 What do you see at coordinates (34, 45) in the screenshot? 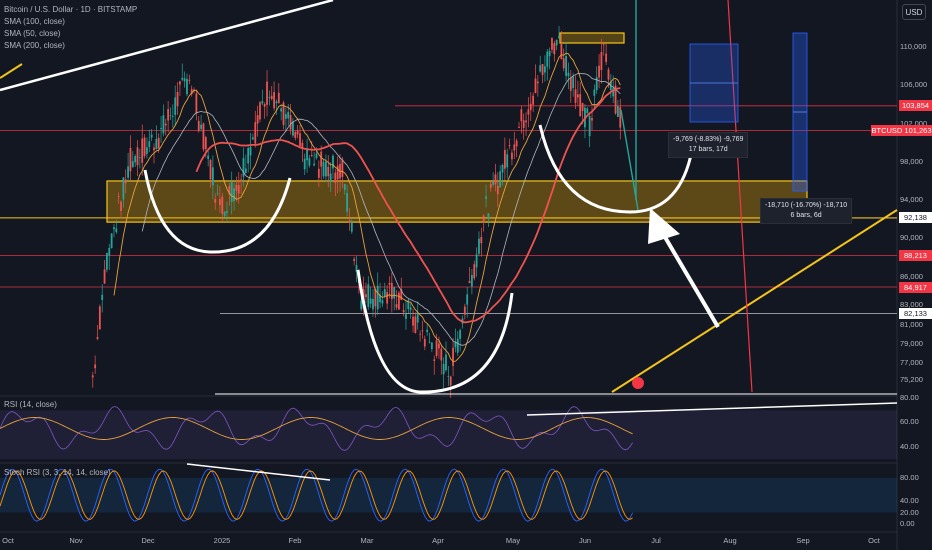
I see `sma200-legend: SMA (200, close)` at bounding box center [34, 45].